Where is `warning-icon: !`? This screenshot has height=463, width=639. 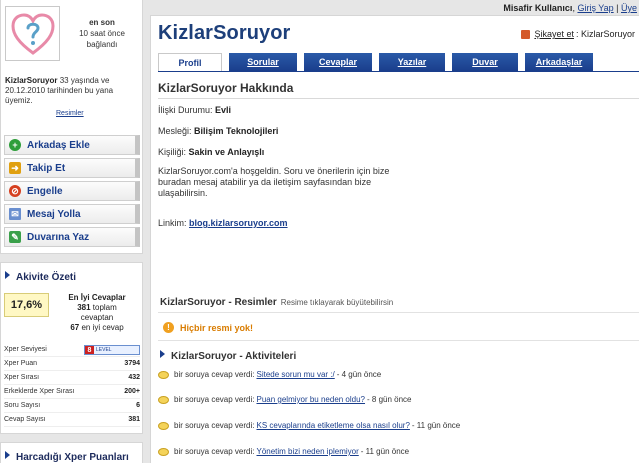 warning-icon: ! is located at coordinates (168, 327).